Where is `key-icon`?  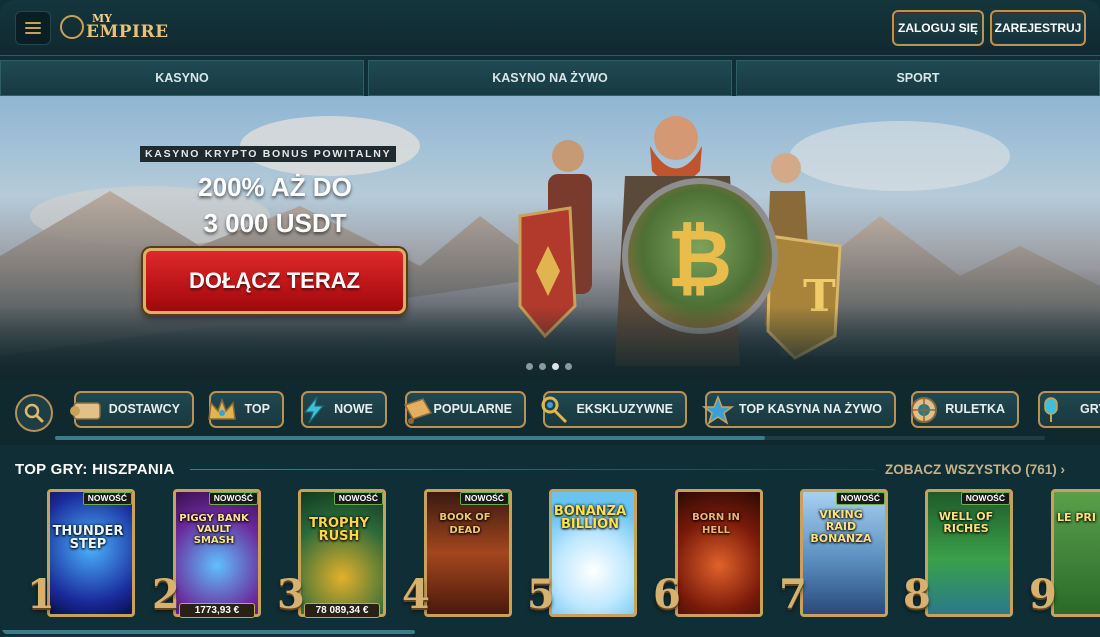 key-icon is located at coordinates (556, 410).